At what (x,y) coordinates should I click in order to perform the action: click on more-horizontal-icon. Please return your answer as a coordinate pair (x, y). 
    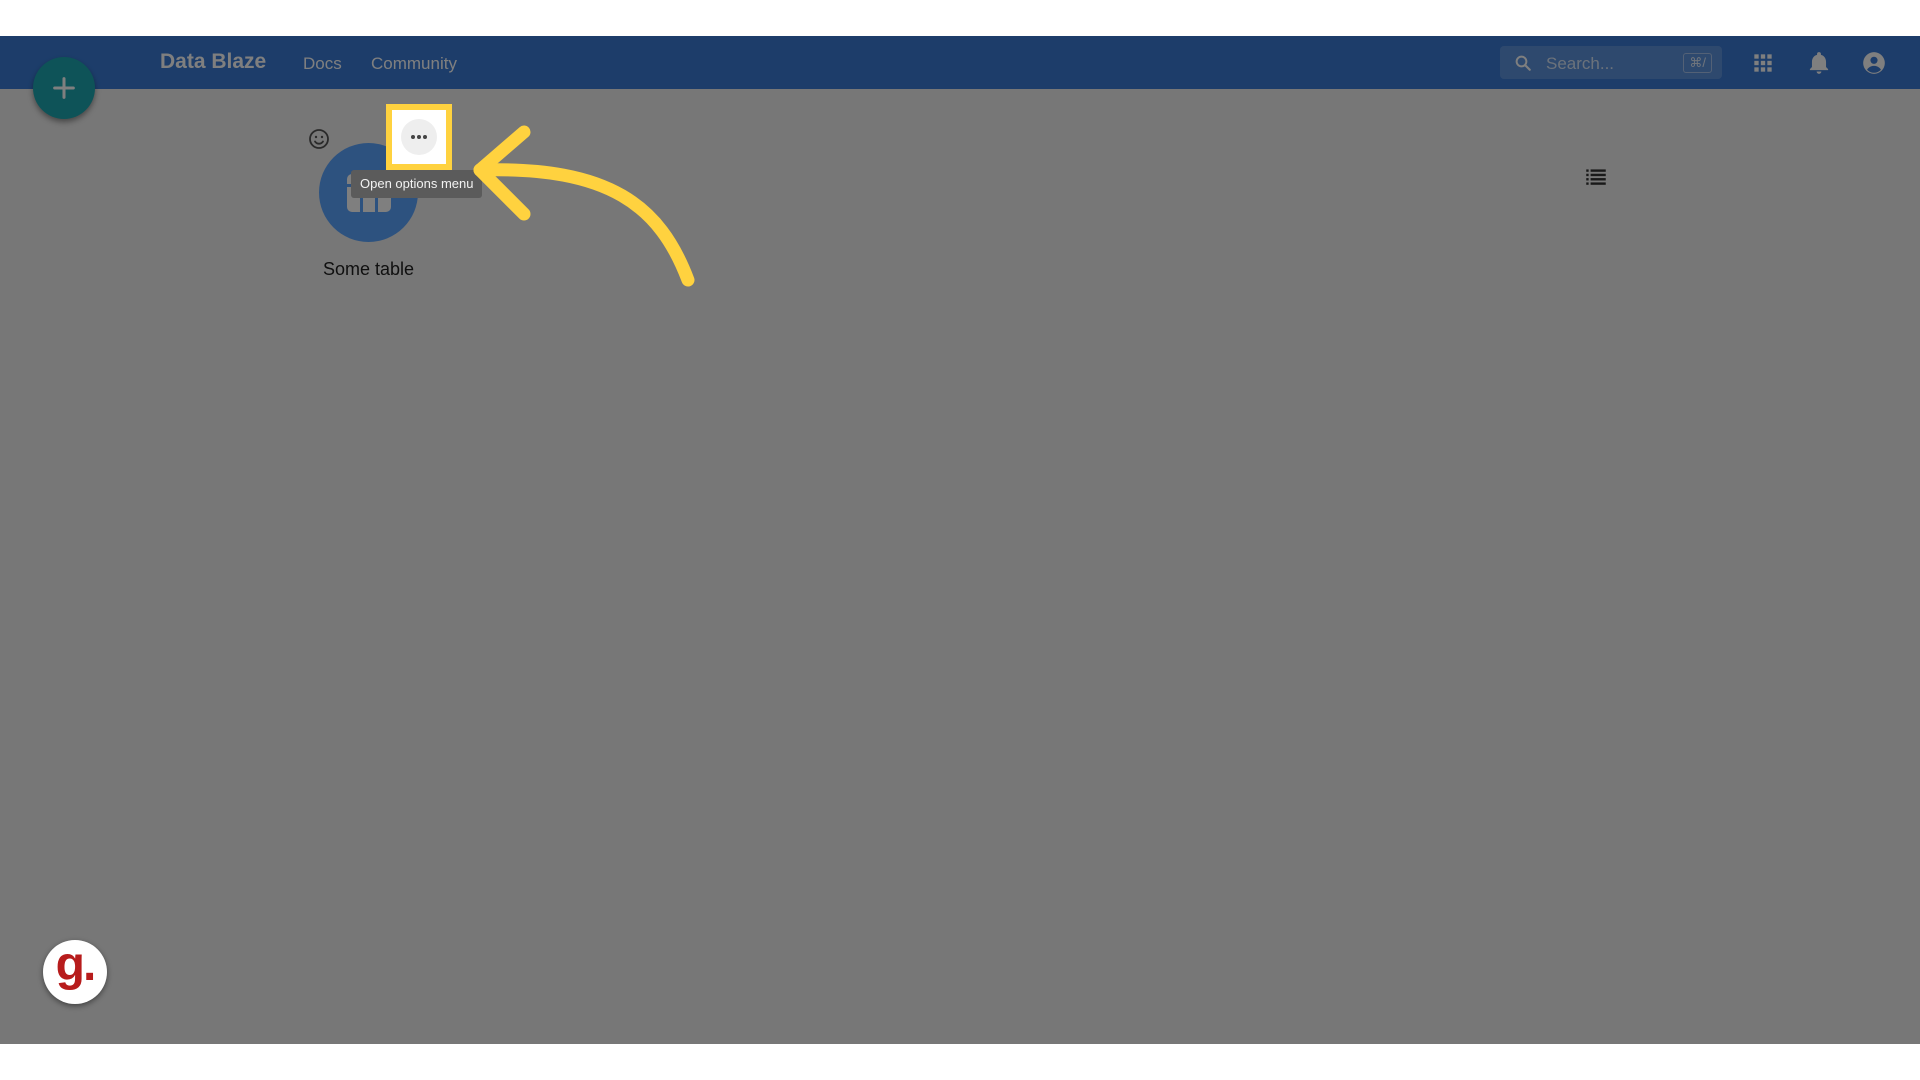
    Looking at the image, I should click on (419, 137).